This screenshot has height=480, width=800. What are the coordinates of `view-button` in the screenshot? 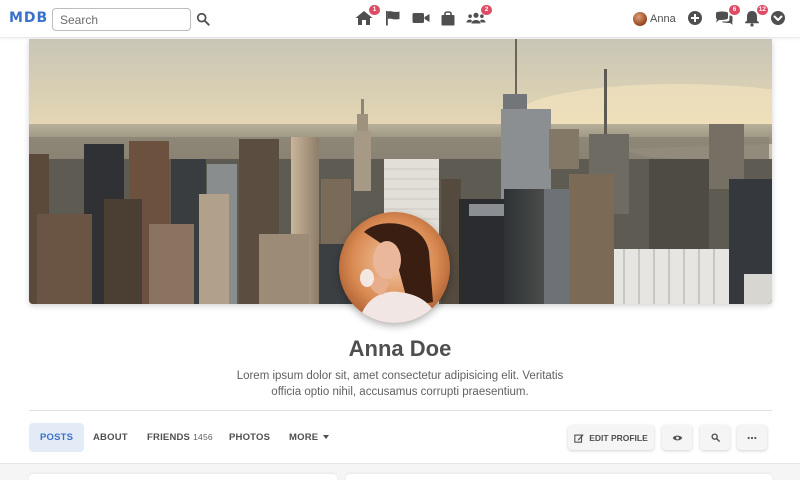 It's located at (677, 437).